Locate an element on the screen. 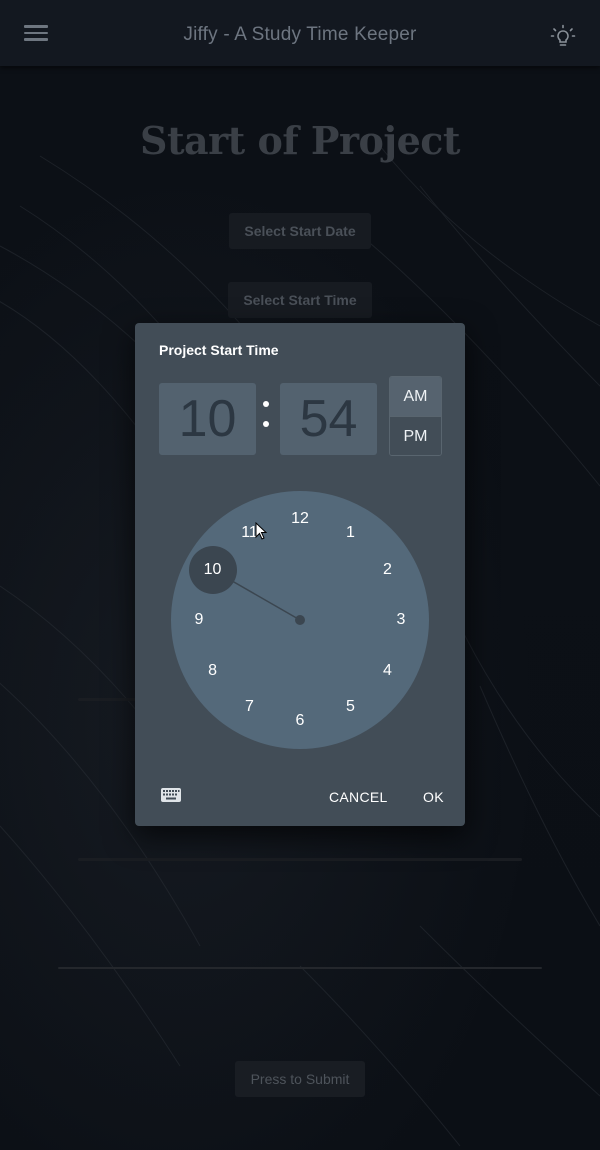  clock-hour-5: 5 is located at coordinates (351, 707).